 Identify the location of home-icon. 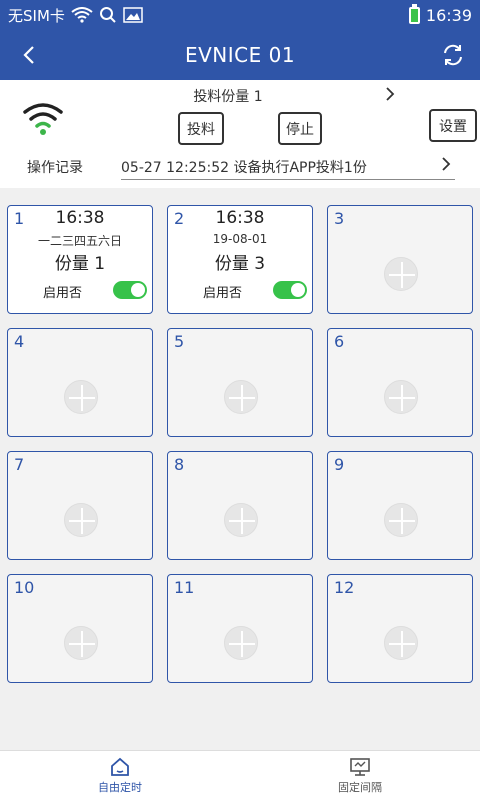
(120, 766).